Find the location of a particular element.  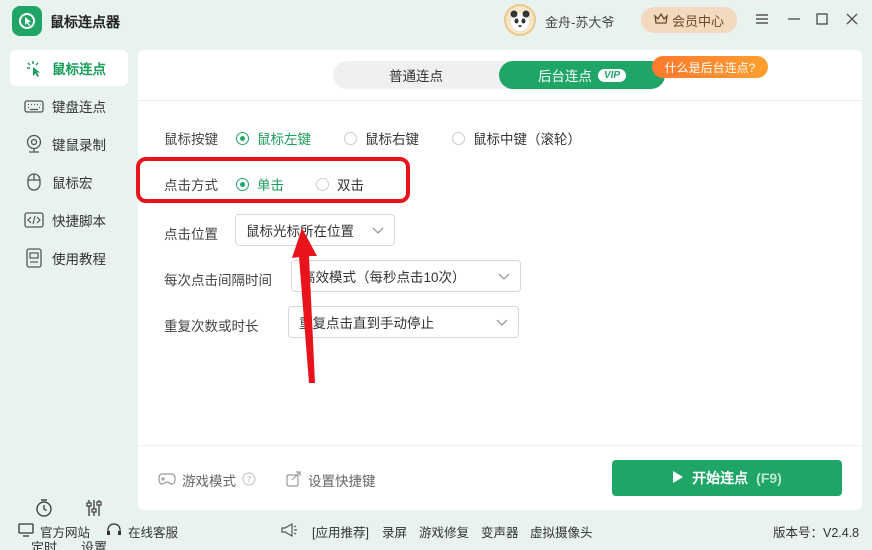

radio-label: 鼠标中键（滚轮） is located at coordinates (527, 139).